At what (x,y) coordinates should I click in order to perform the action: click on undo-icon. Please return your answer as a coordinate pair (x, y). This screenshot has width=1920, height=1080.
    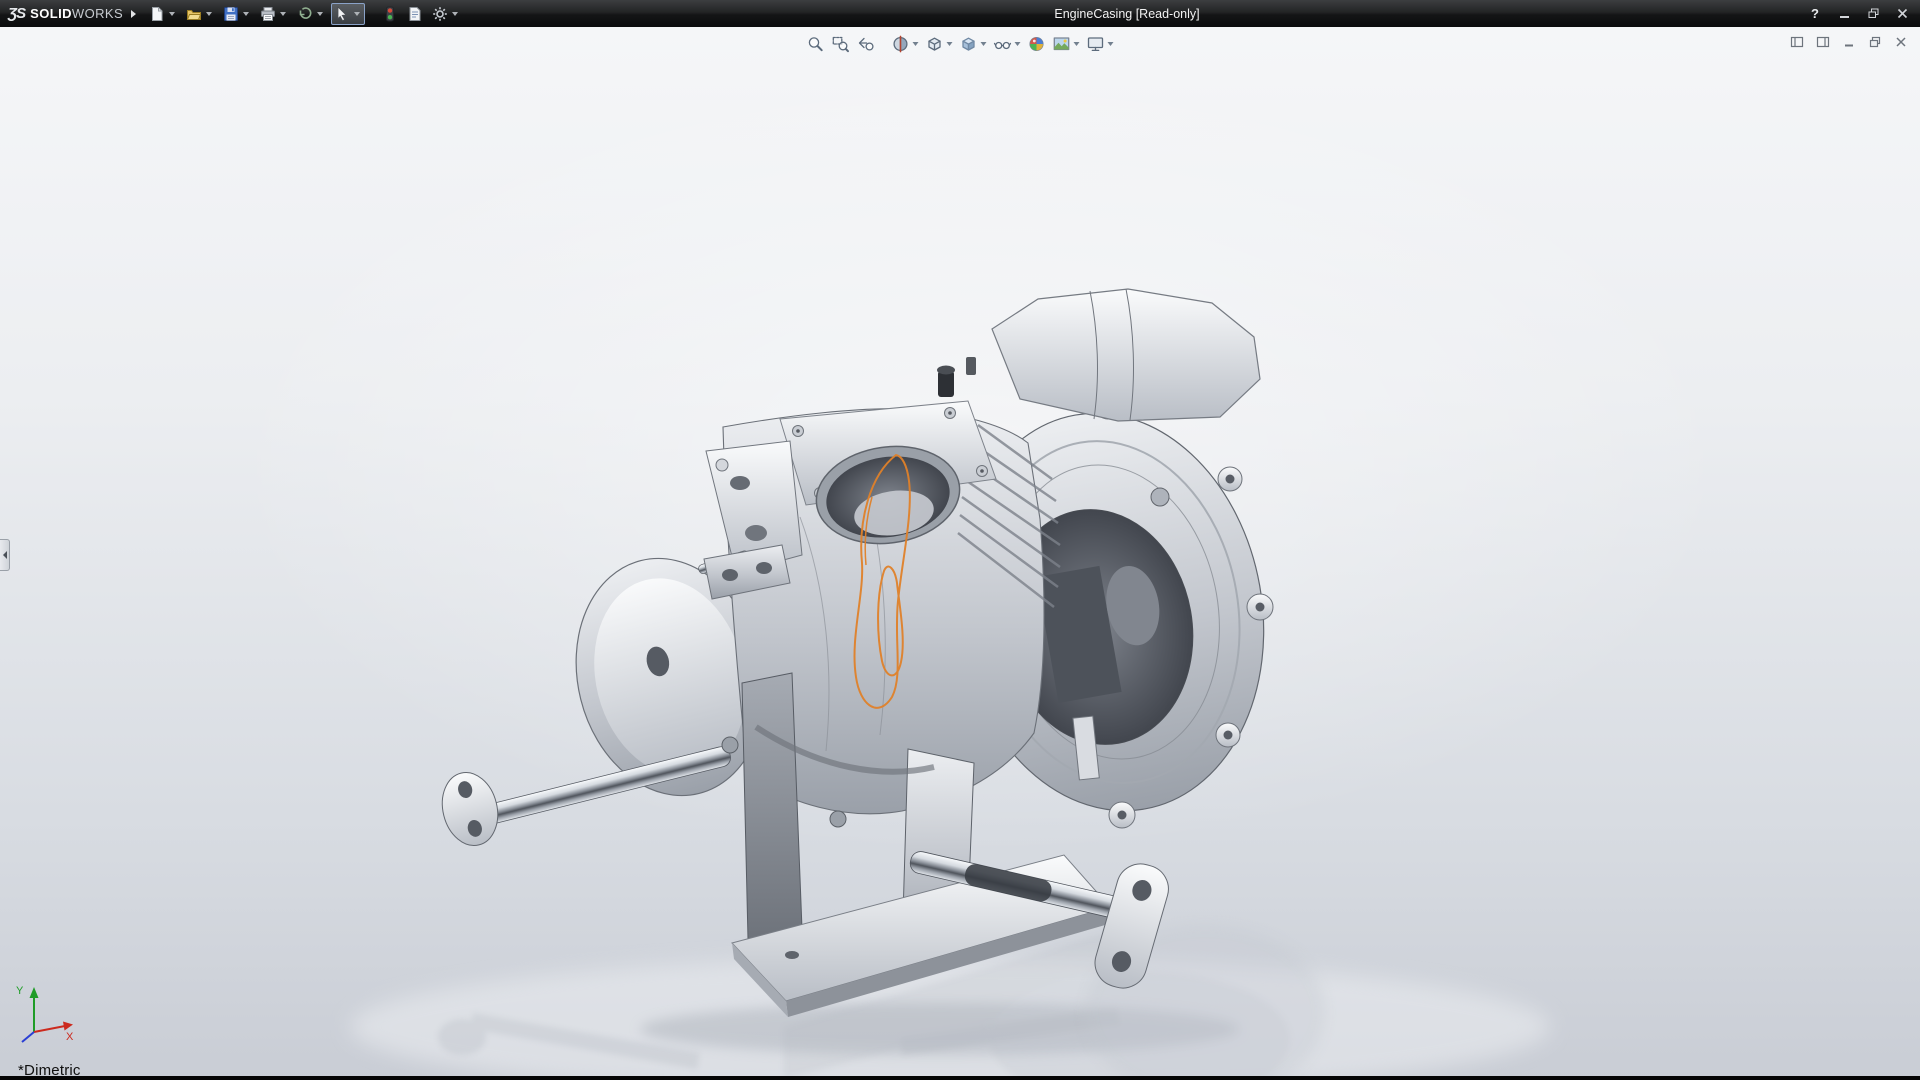
    Looking at the image, I should click on (305, 12).